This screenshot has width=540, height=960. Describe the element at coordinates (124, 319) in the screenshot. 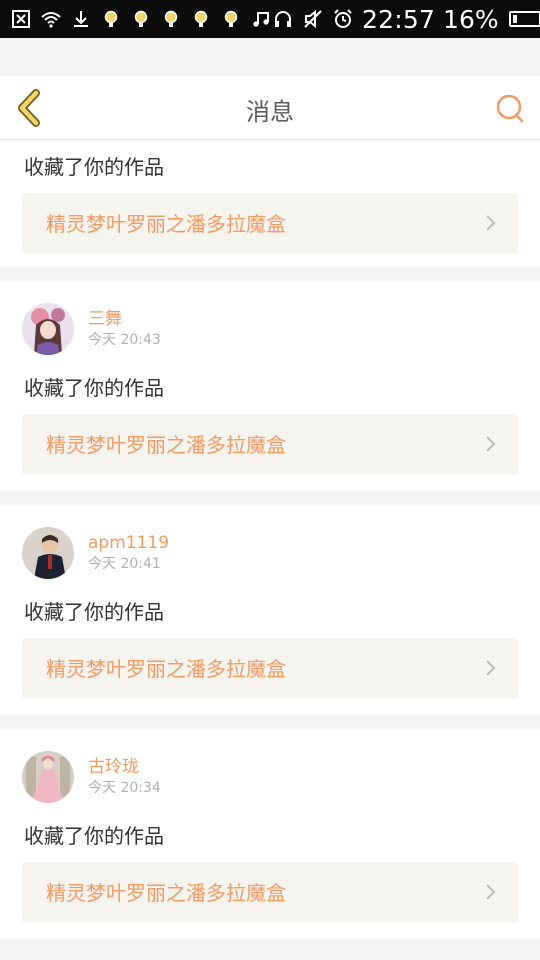

I see `user-name: 三舞` at that location.